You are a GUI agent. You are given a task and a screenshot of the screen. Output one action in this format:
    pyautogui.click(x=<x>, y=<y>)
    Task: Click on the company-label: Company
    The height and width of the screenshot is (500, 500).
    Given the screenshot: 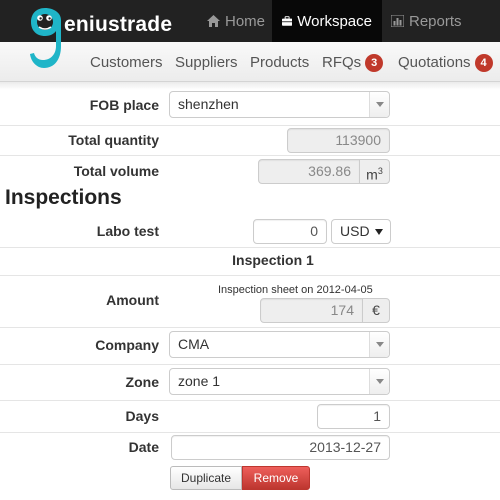 What is the action you would take?
    pyautogui.click(x=127, y=345)
    